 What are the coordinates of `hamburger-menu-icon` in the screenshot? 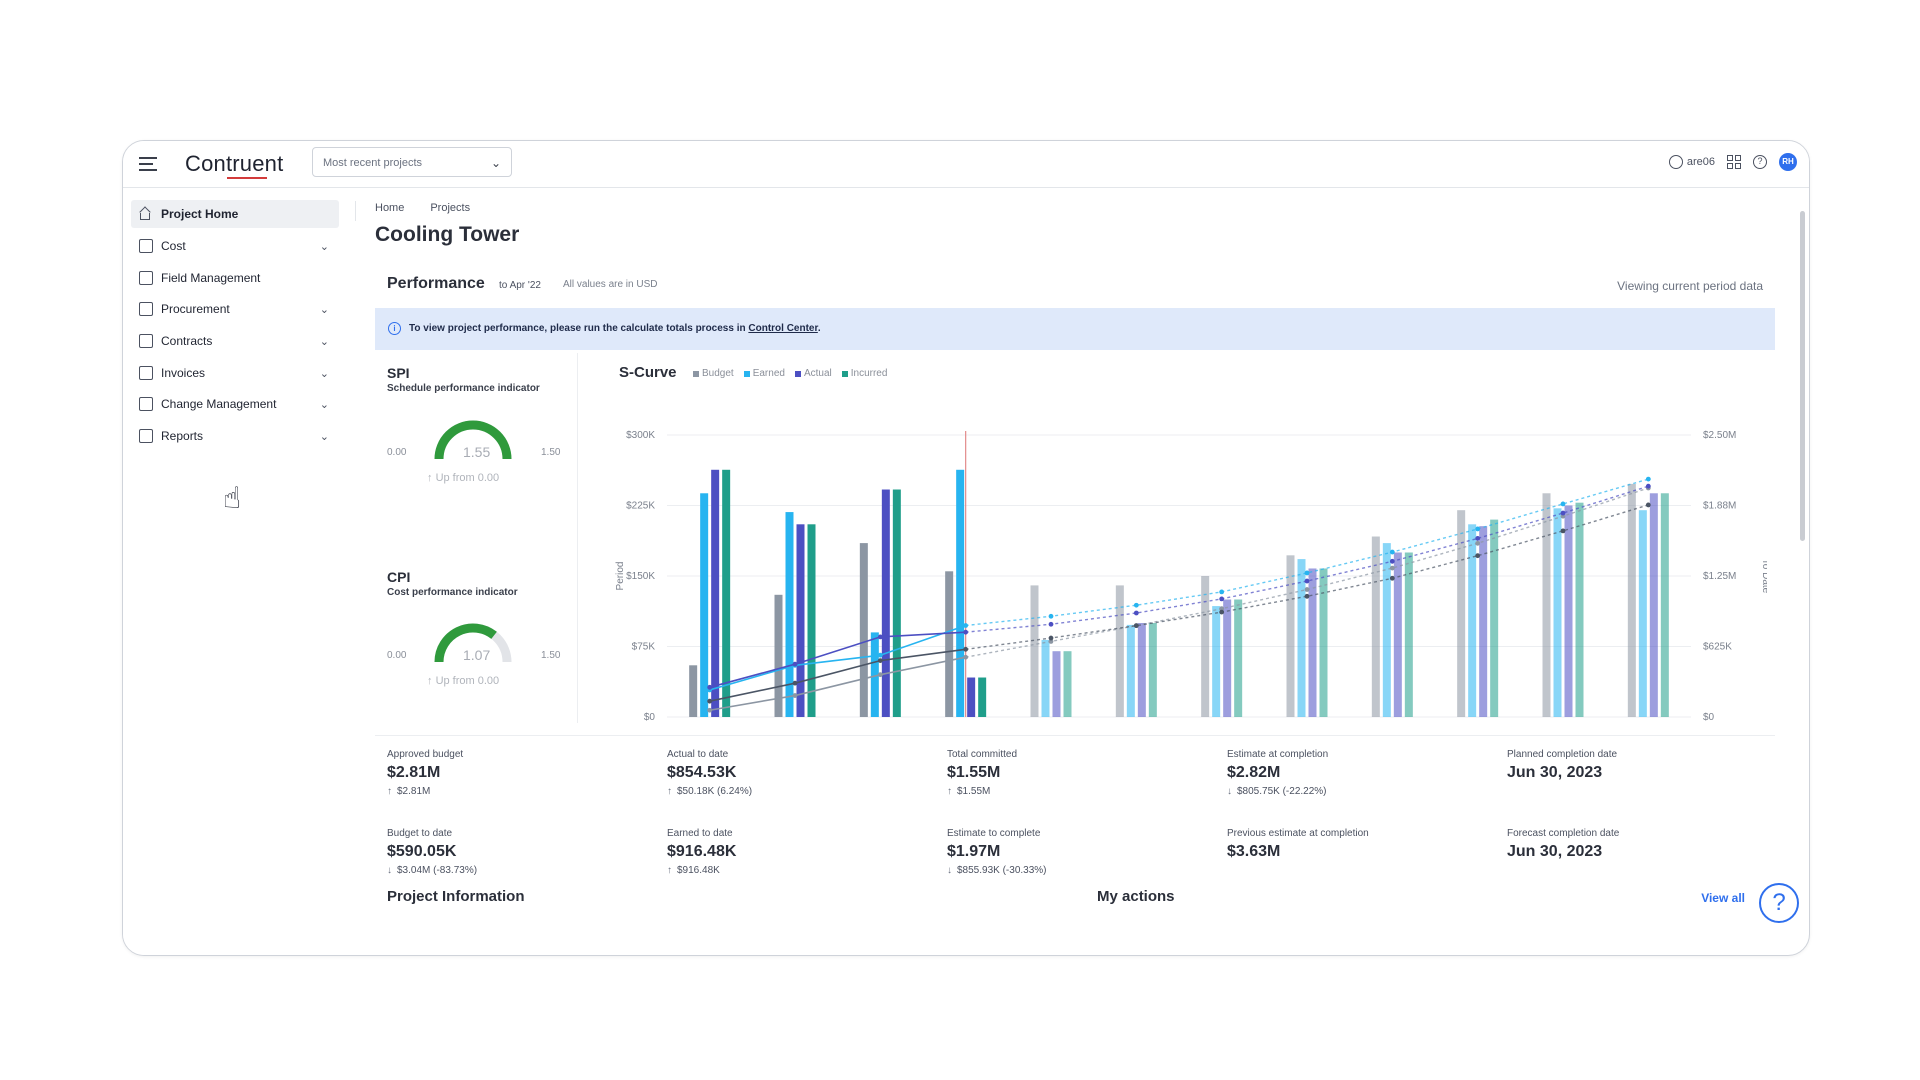 It's located at (148, 164).